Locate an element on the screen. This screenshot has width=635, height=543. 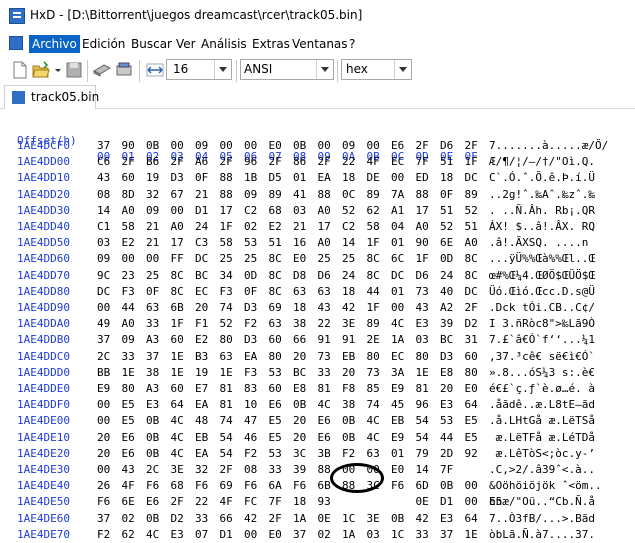
hex-byte: 33 is located at coordinates (131, 357).